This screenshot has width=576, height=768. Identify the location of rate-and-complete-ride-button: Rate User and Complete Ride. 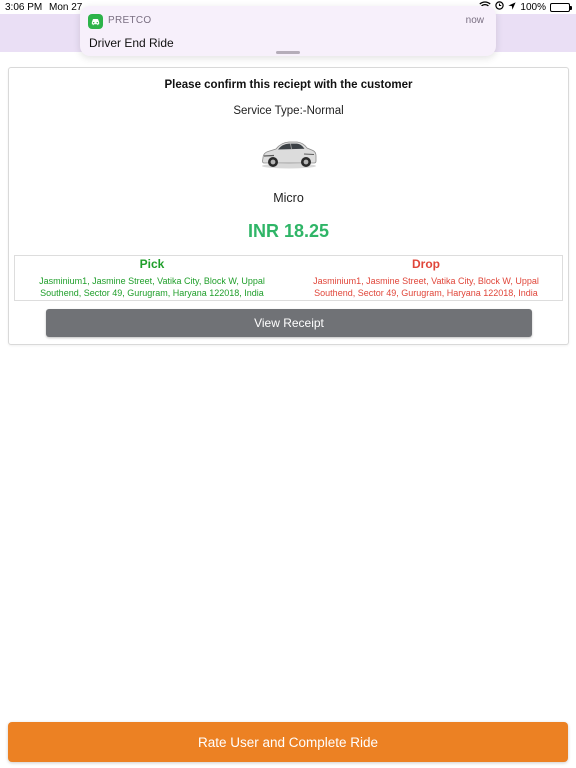
(288, 742).